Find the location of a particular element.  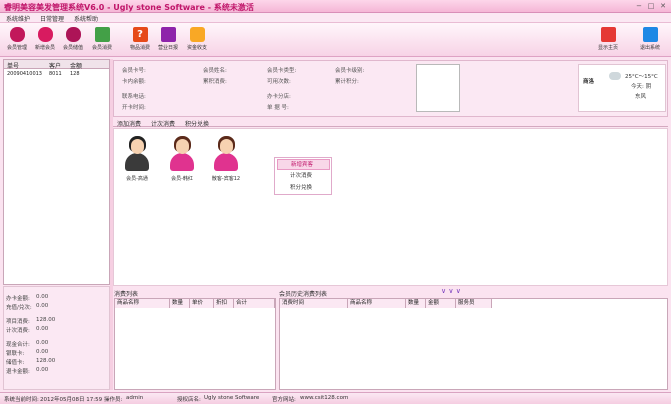

licensee-label: 授权店名: is located at coordinates (189, 400).